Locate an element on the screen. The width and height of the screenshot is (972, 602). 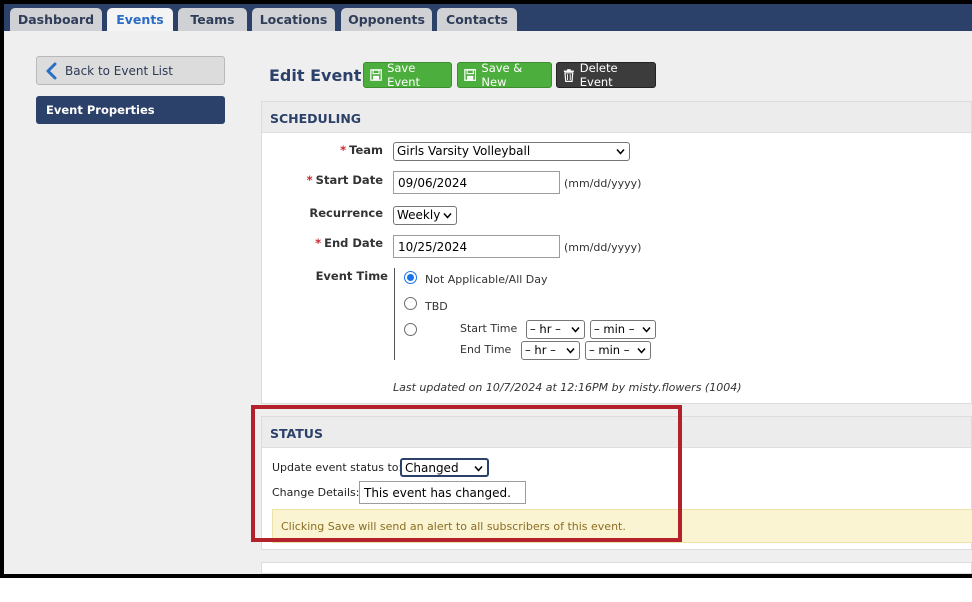
save-and-new-button: Save & New is located at coordinates (504, 75).